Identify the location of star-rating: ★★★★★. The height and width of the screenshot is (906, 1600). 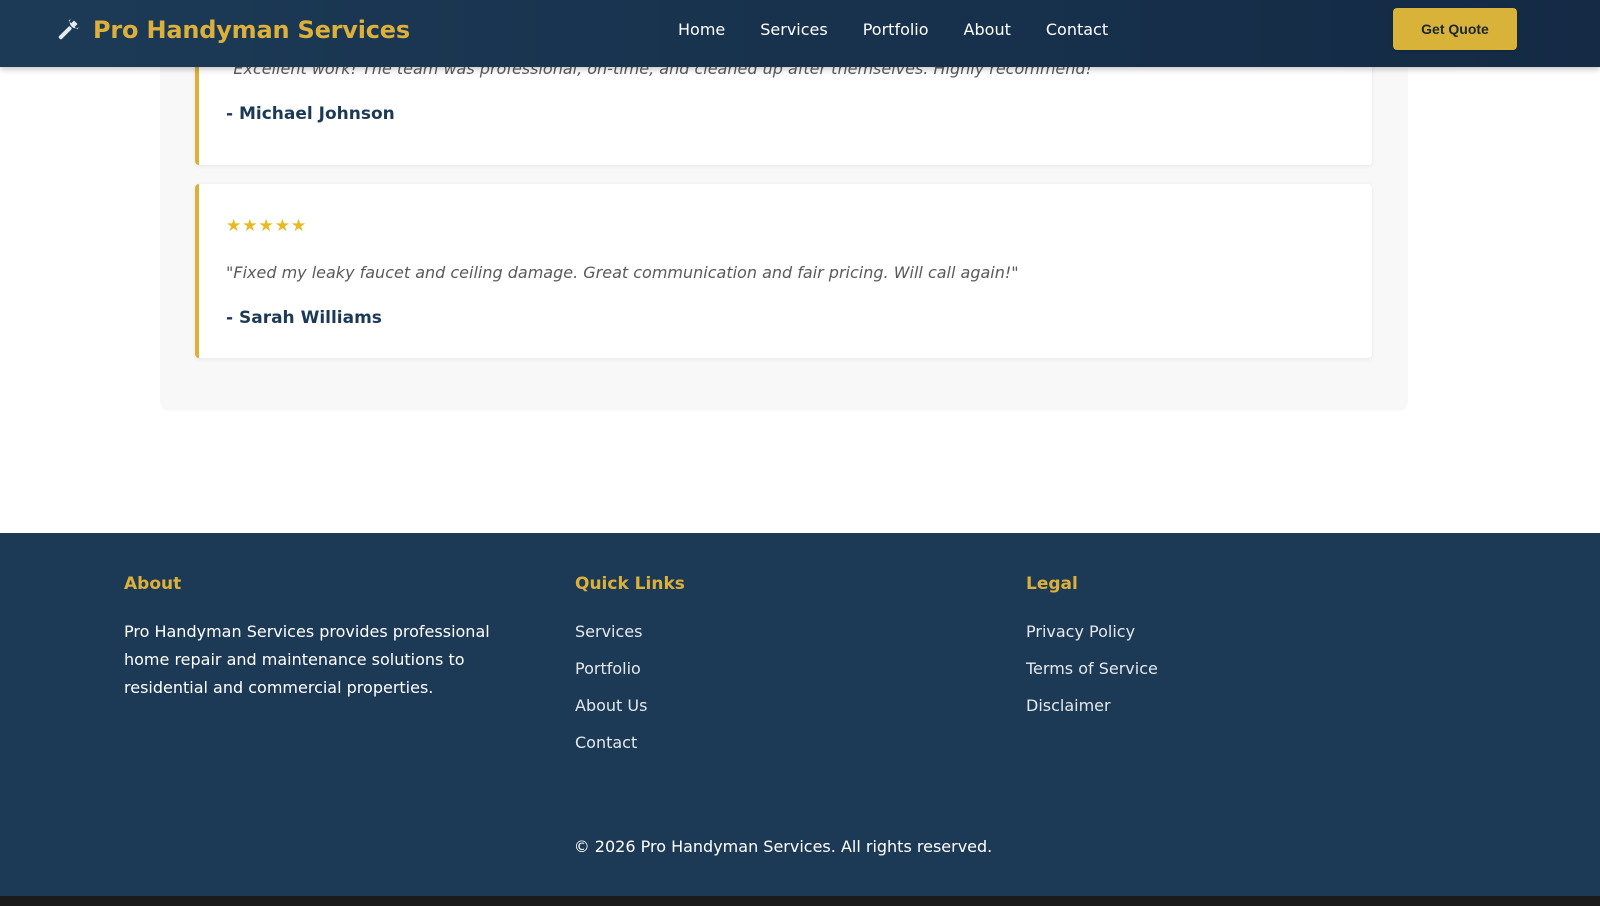
(267, 226).